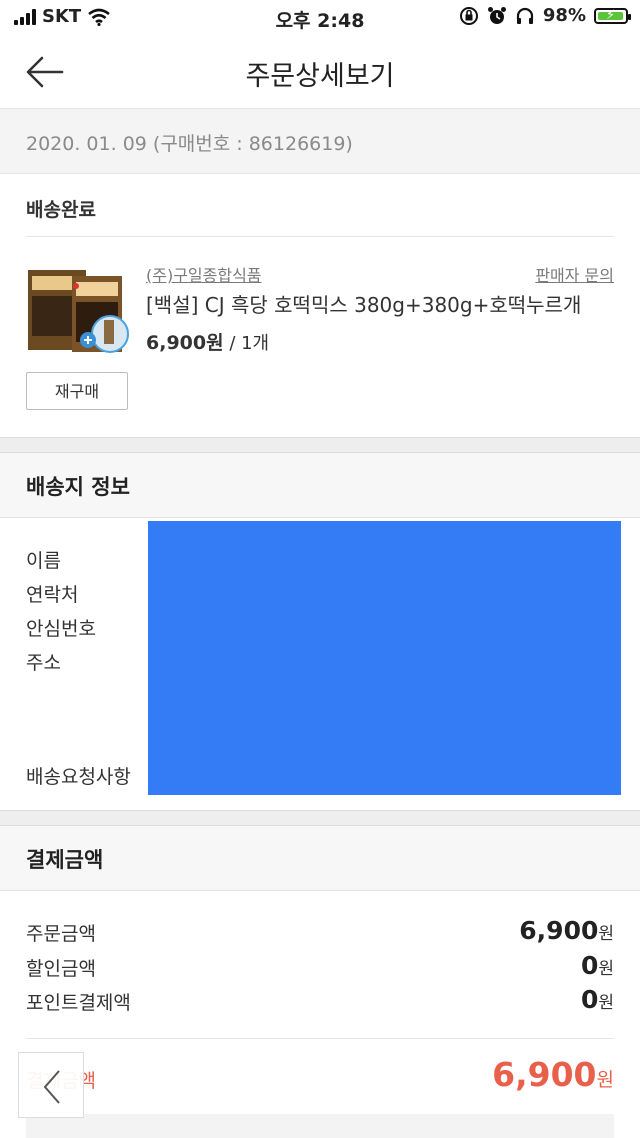 This screenshot has width=640, height=1138. Describe the element at coordinates (574, 274) in the screenshot. I see `seller-inquiry-link: 판매자 문의` at that location.